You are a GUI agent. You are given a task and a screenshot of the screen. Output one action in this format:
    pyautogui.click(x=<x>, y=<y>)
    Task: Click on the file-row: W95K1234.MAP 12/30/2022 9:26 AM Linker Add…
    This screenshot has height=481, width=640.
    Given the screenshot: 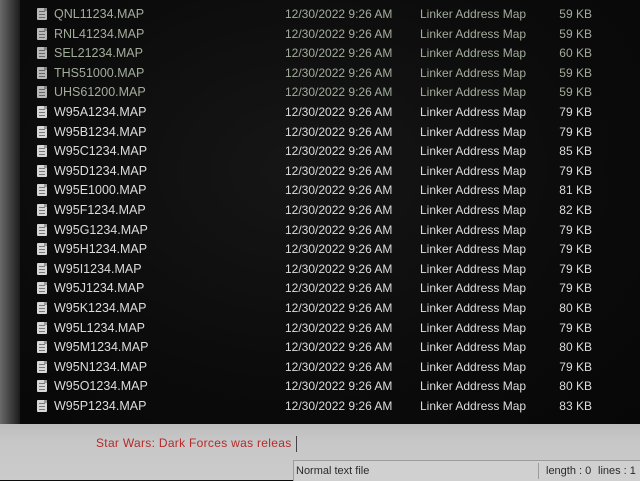 What is the action you would take?
    pyautogui.click(x=330, y=308)
    